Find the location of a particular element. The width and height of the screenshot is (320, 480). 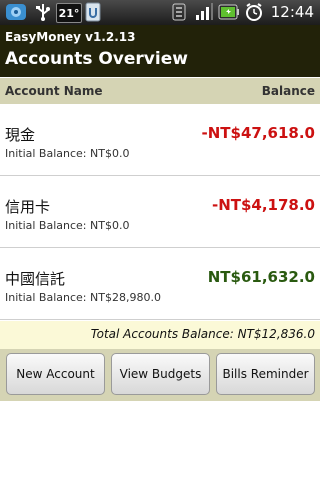

account-name-column-header: Account Name is located at coordinates (54, 91).